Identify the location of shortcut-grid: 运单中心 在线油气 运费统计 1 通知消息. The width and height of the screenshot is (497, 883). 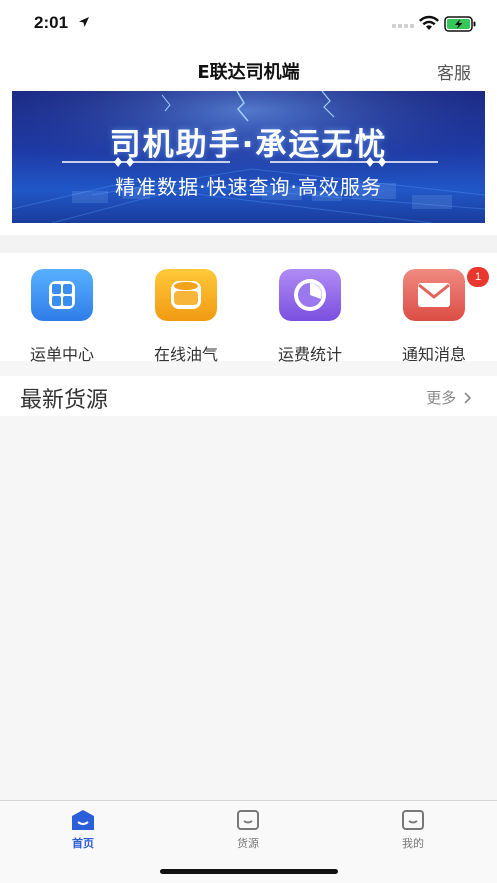
(248, 308).